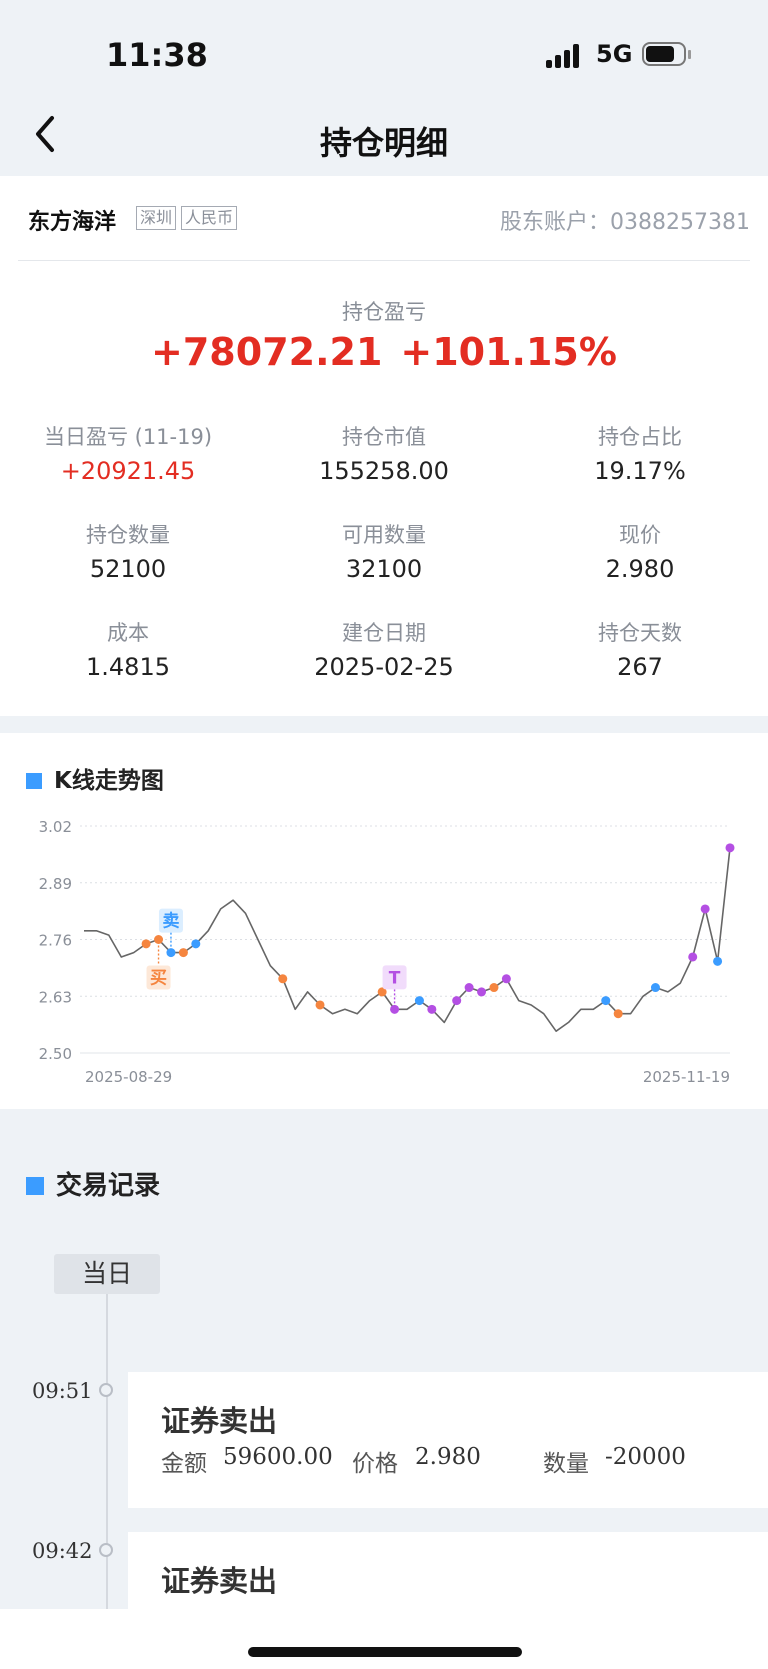 The height and width of the screenshot is (1669, 768). I want to click on position-pl-label: 持仓盈亏, so click(384, 312).